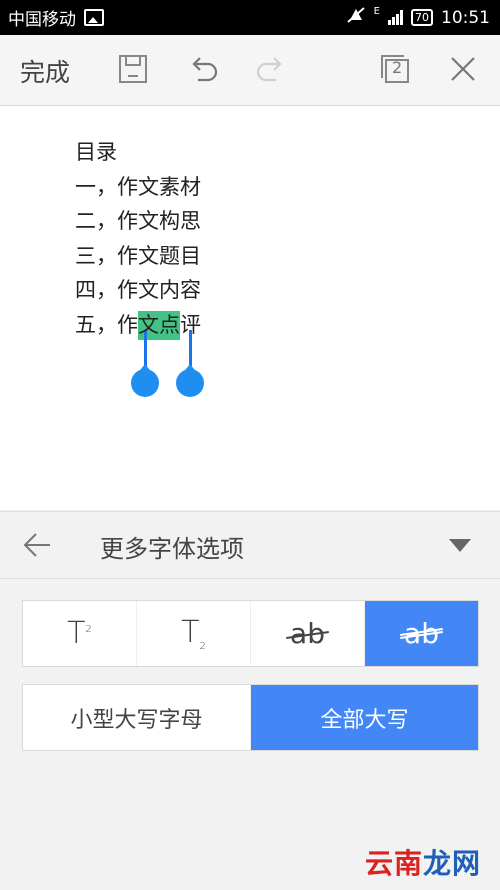  I want to click on image-notification-icon, so click(94, 17).